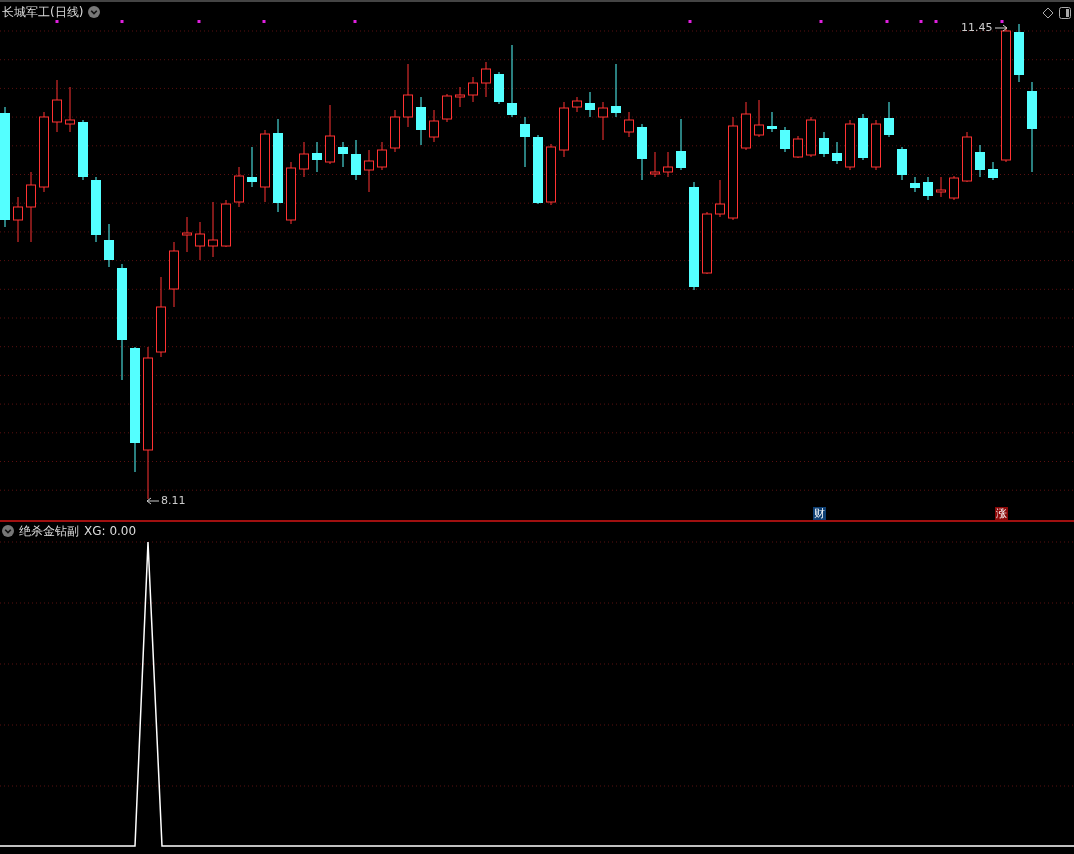 This screenshot has width=1074, height=854. What do you see at coordinates (1048, 13) in the screenshot?
I see `diamond-icon` at bounding box center [1048, 13].